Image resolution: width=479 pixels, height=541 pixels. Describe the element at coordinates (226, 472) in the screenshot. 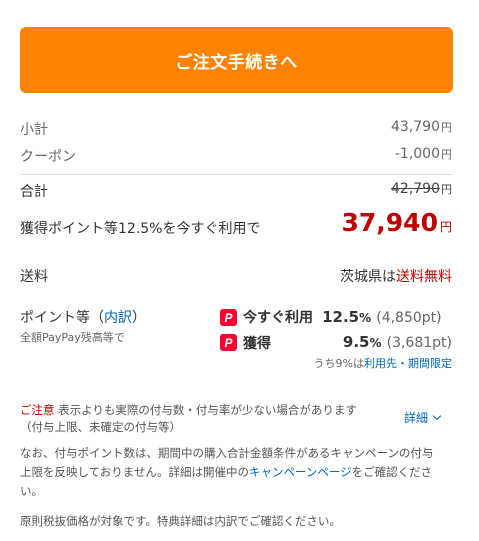

I see `note-line: 上限を反映しておりません。詳細は開催中のキャンペーンページをご確認くださ` at that location.